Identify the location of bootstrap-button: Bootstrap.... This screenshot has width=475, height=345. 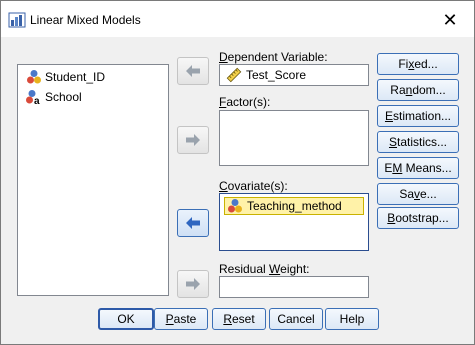
(418, 218).